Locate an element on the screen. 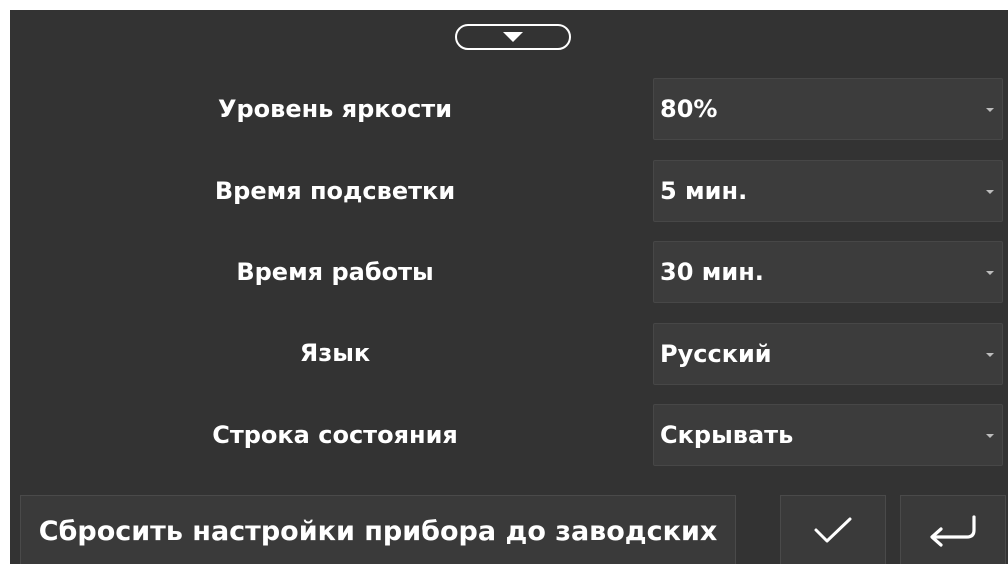  backlight-time-label: Время подсветки is located at coordinates (335, 191).